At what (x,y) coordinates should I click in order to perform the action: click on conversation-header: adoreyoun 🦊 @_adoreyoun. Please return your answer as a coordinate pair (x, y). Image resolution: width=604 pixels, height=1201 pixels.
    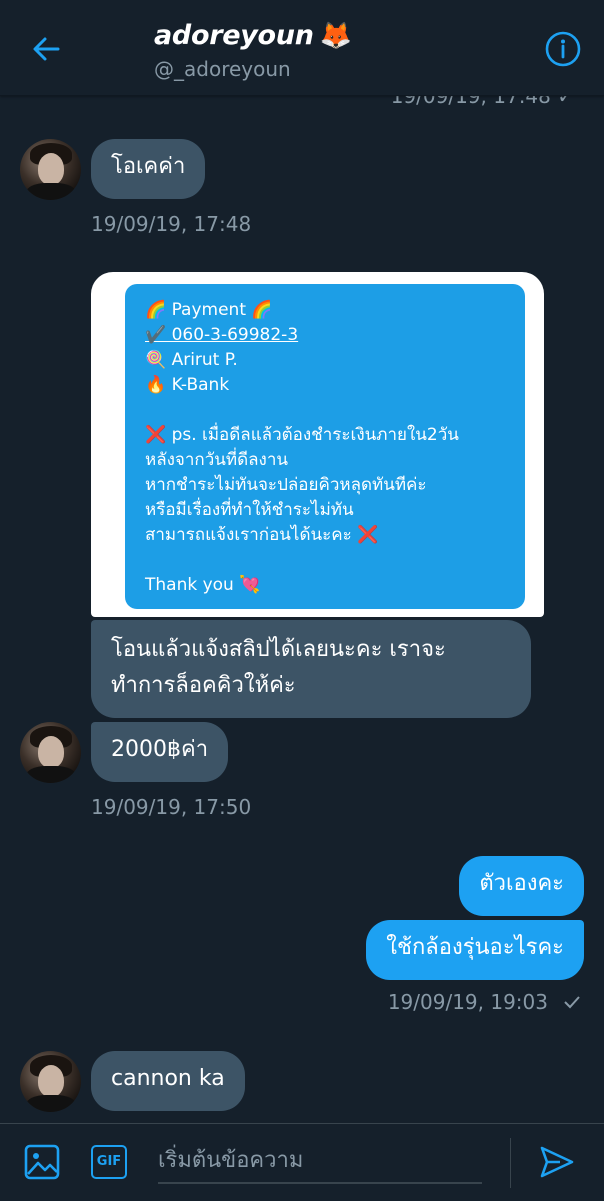
    Looking at the image, I should click on (302, 48).